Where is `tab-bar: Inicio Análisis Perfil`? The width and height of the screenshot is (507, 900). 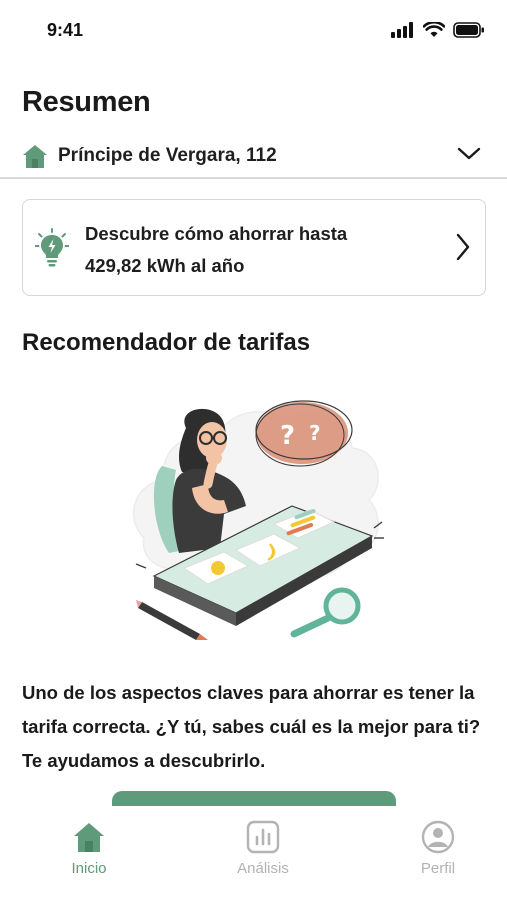 tab-bar: Inicio Análisis Perfil is located at coordinates (253, 853).